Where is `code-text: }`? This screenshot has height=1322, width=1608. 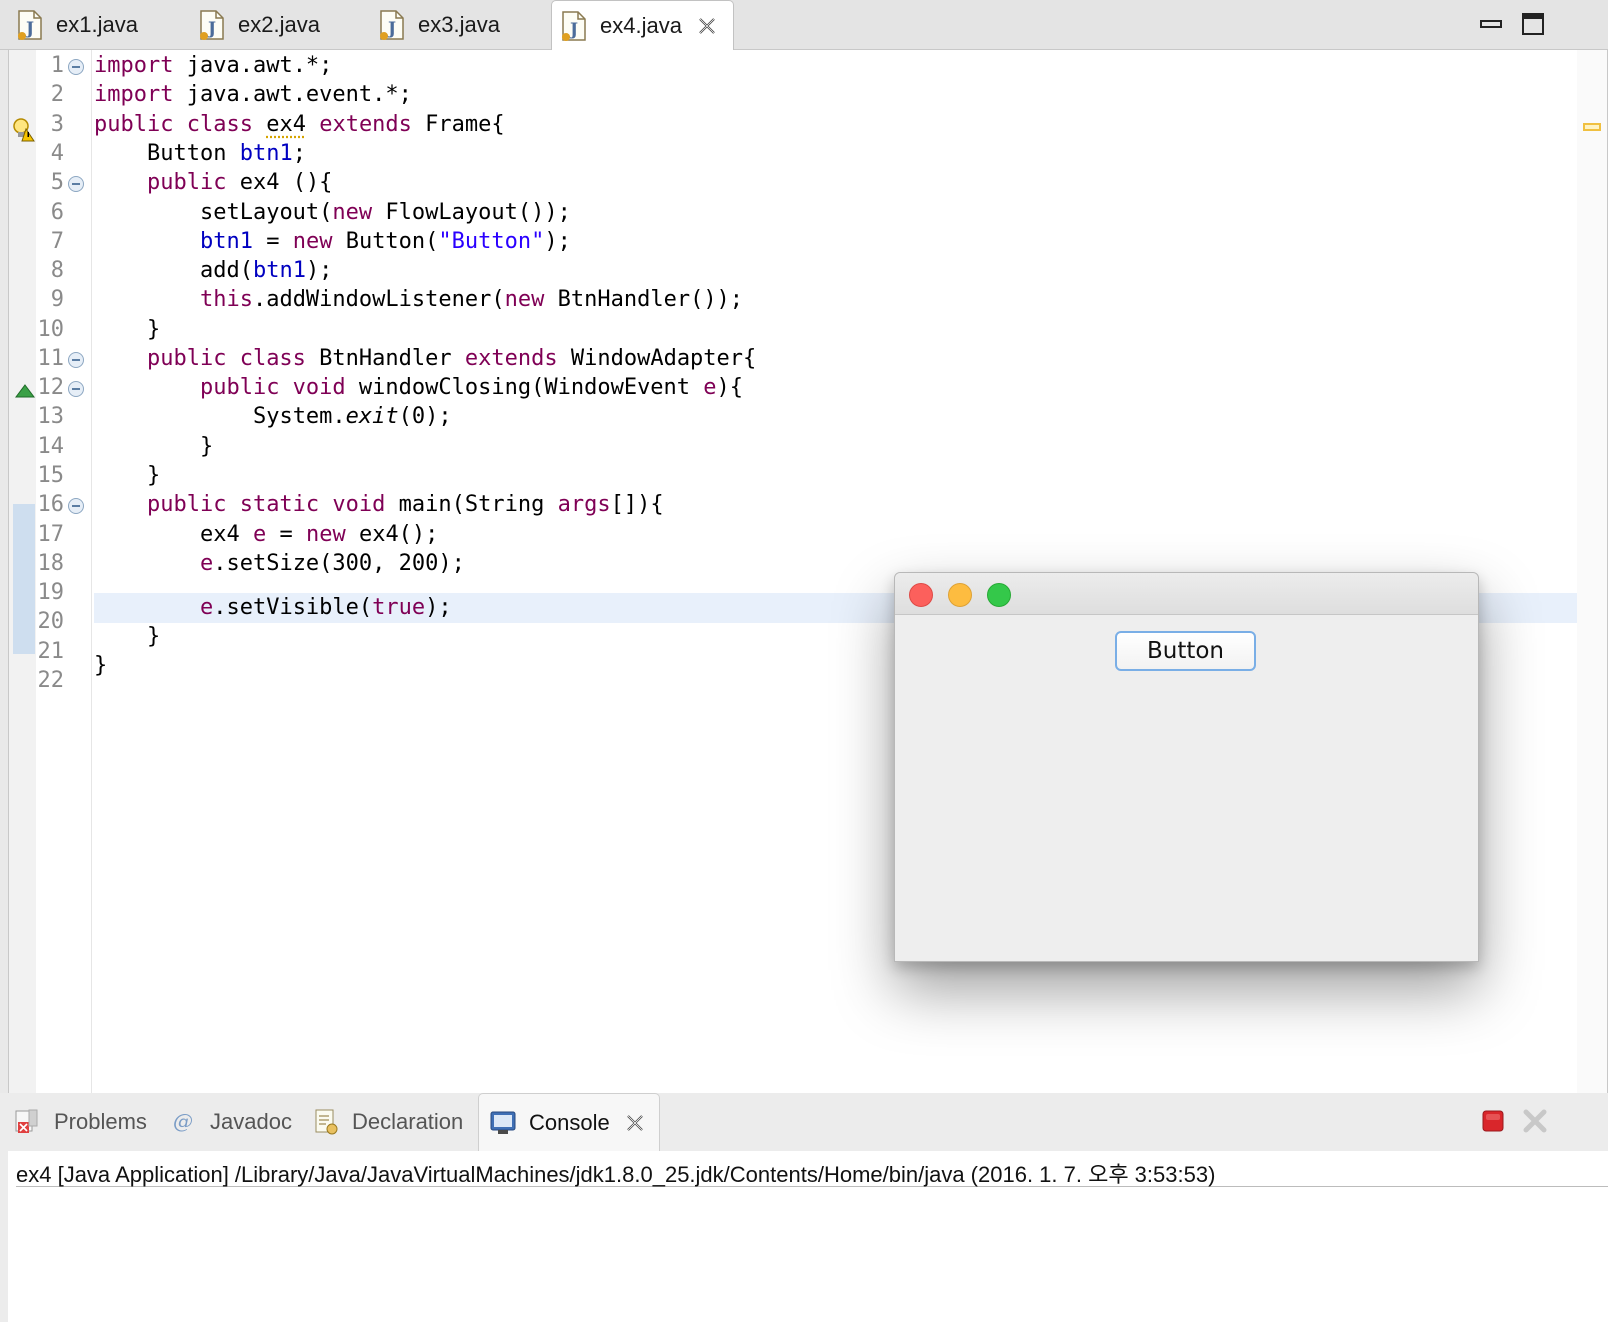
code-text: } is located at coordinates (153, 329).